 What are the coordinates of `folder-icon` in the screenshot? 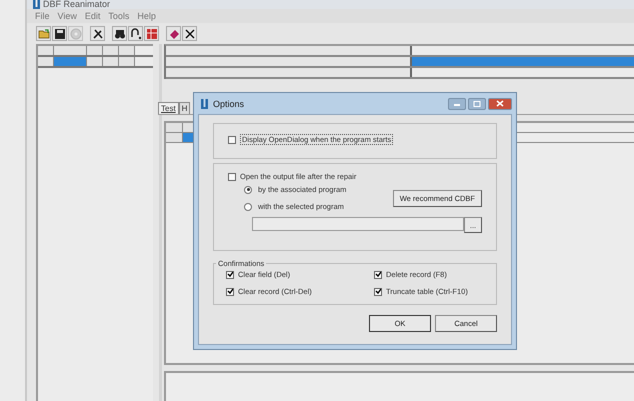 It's located at (44, 34).